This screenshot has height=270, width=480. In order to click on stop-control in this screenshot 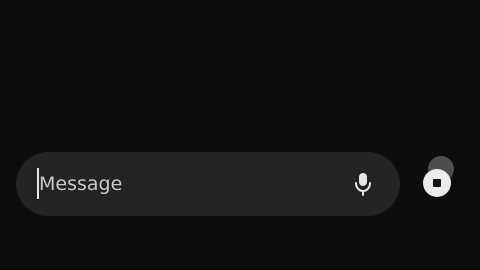, I will do `click(440, 178)`.